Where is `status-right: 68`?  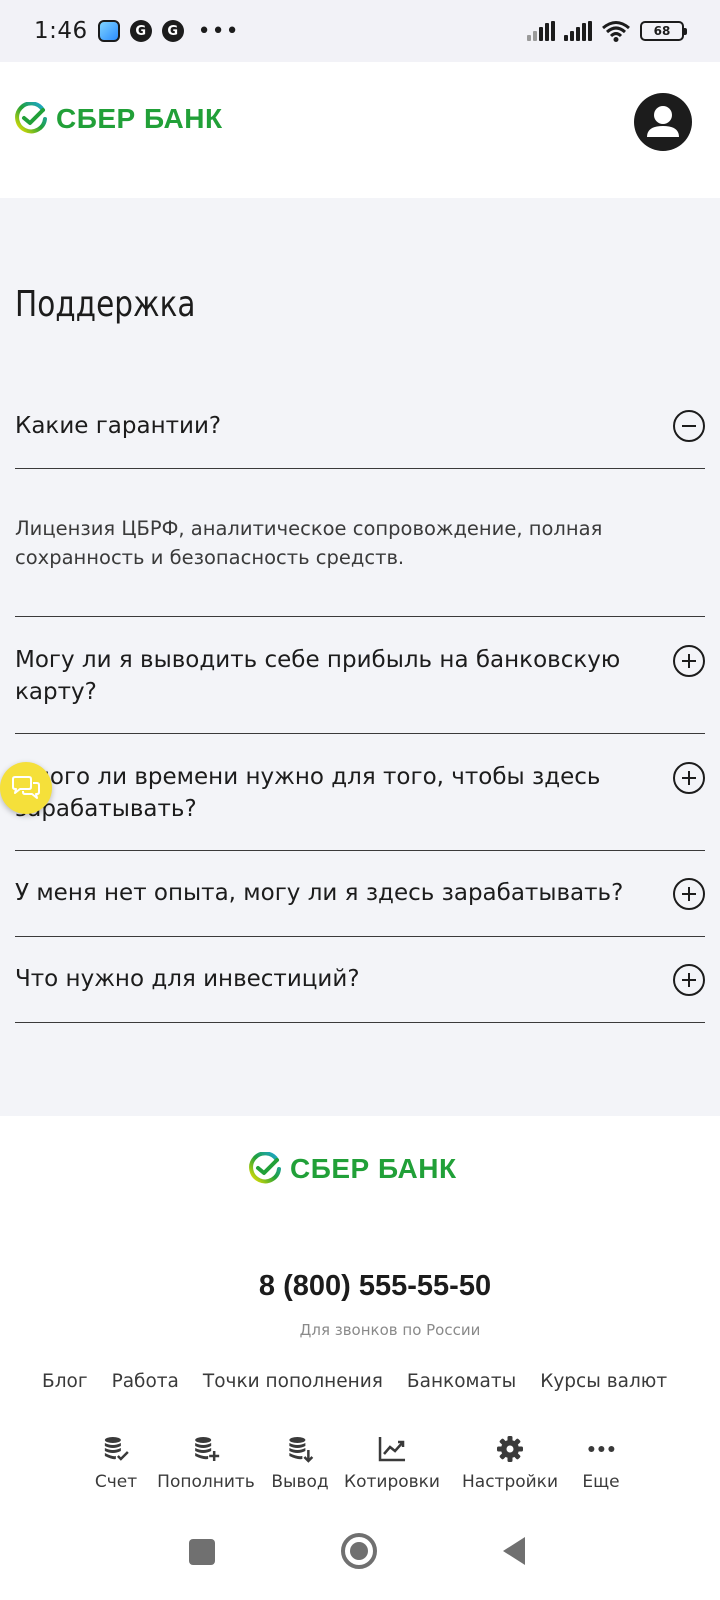
status-right: 68 is located at coordinates (607, 31).